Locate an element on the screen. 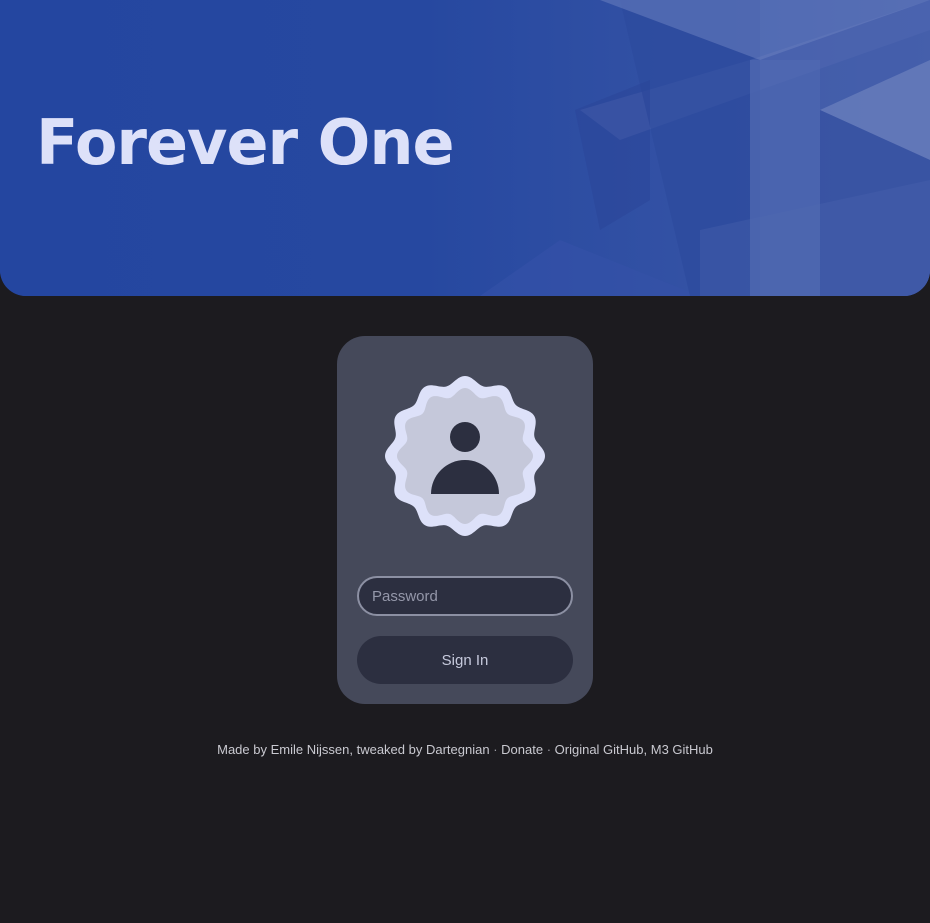 The height and width of the screenshot is (923, 930). original-github-link: Original GitHub is located at coordinates (599, 749).